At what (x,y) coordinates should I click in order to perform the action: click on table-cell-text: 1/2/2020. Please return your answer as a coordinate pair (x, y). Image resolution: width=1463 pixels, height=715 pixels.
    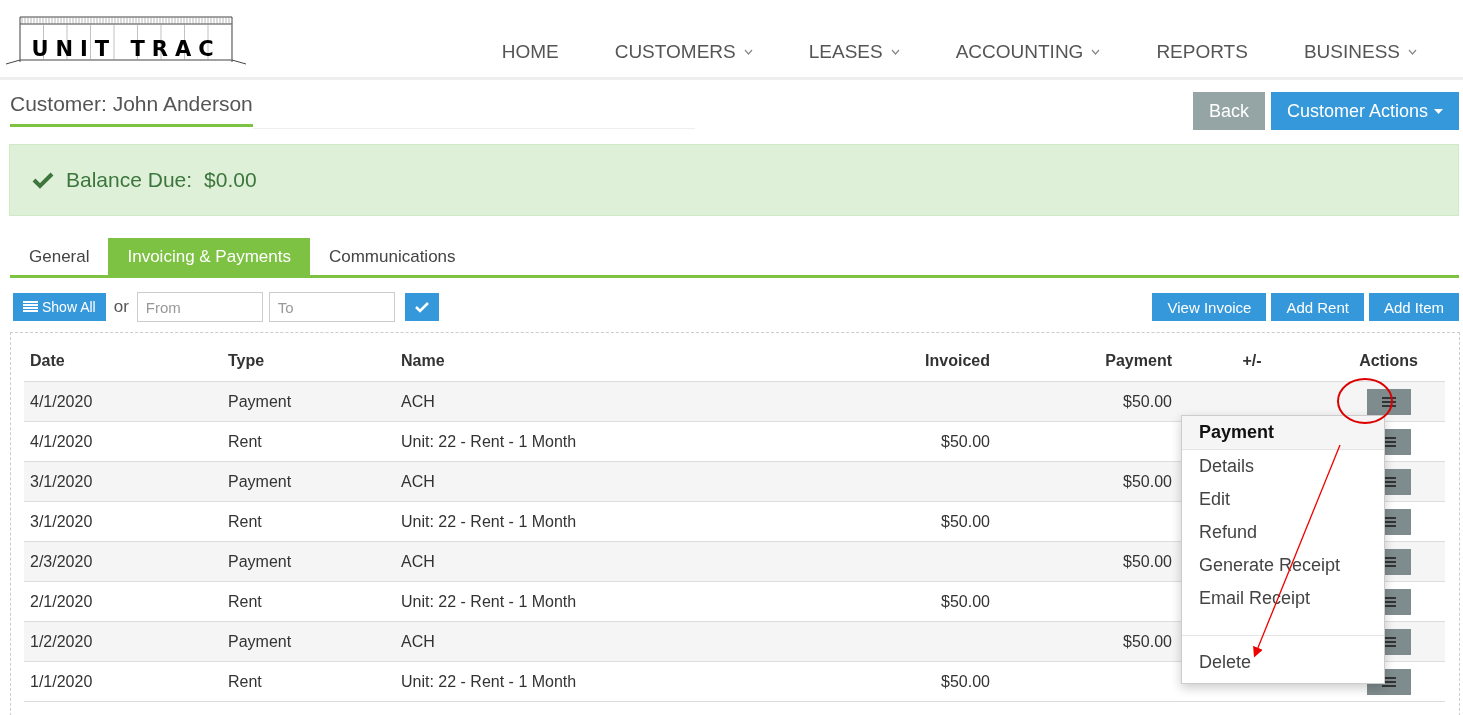
    Looking at the image, I should click on (61, 641).